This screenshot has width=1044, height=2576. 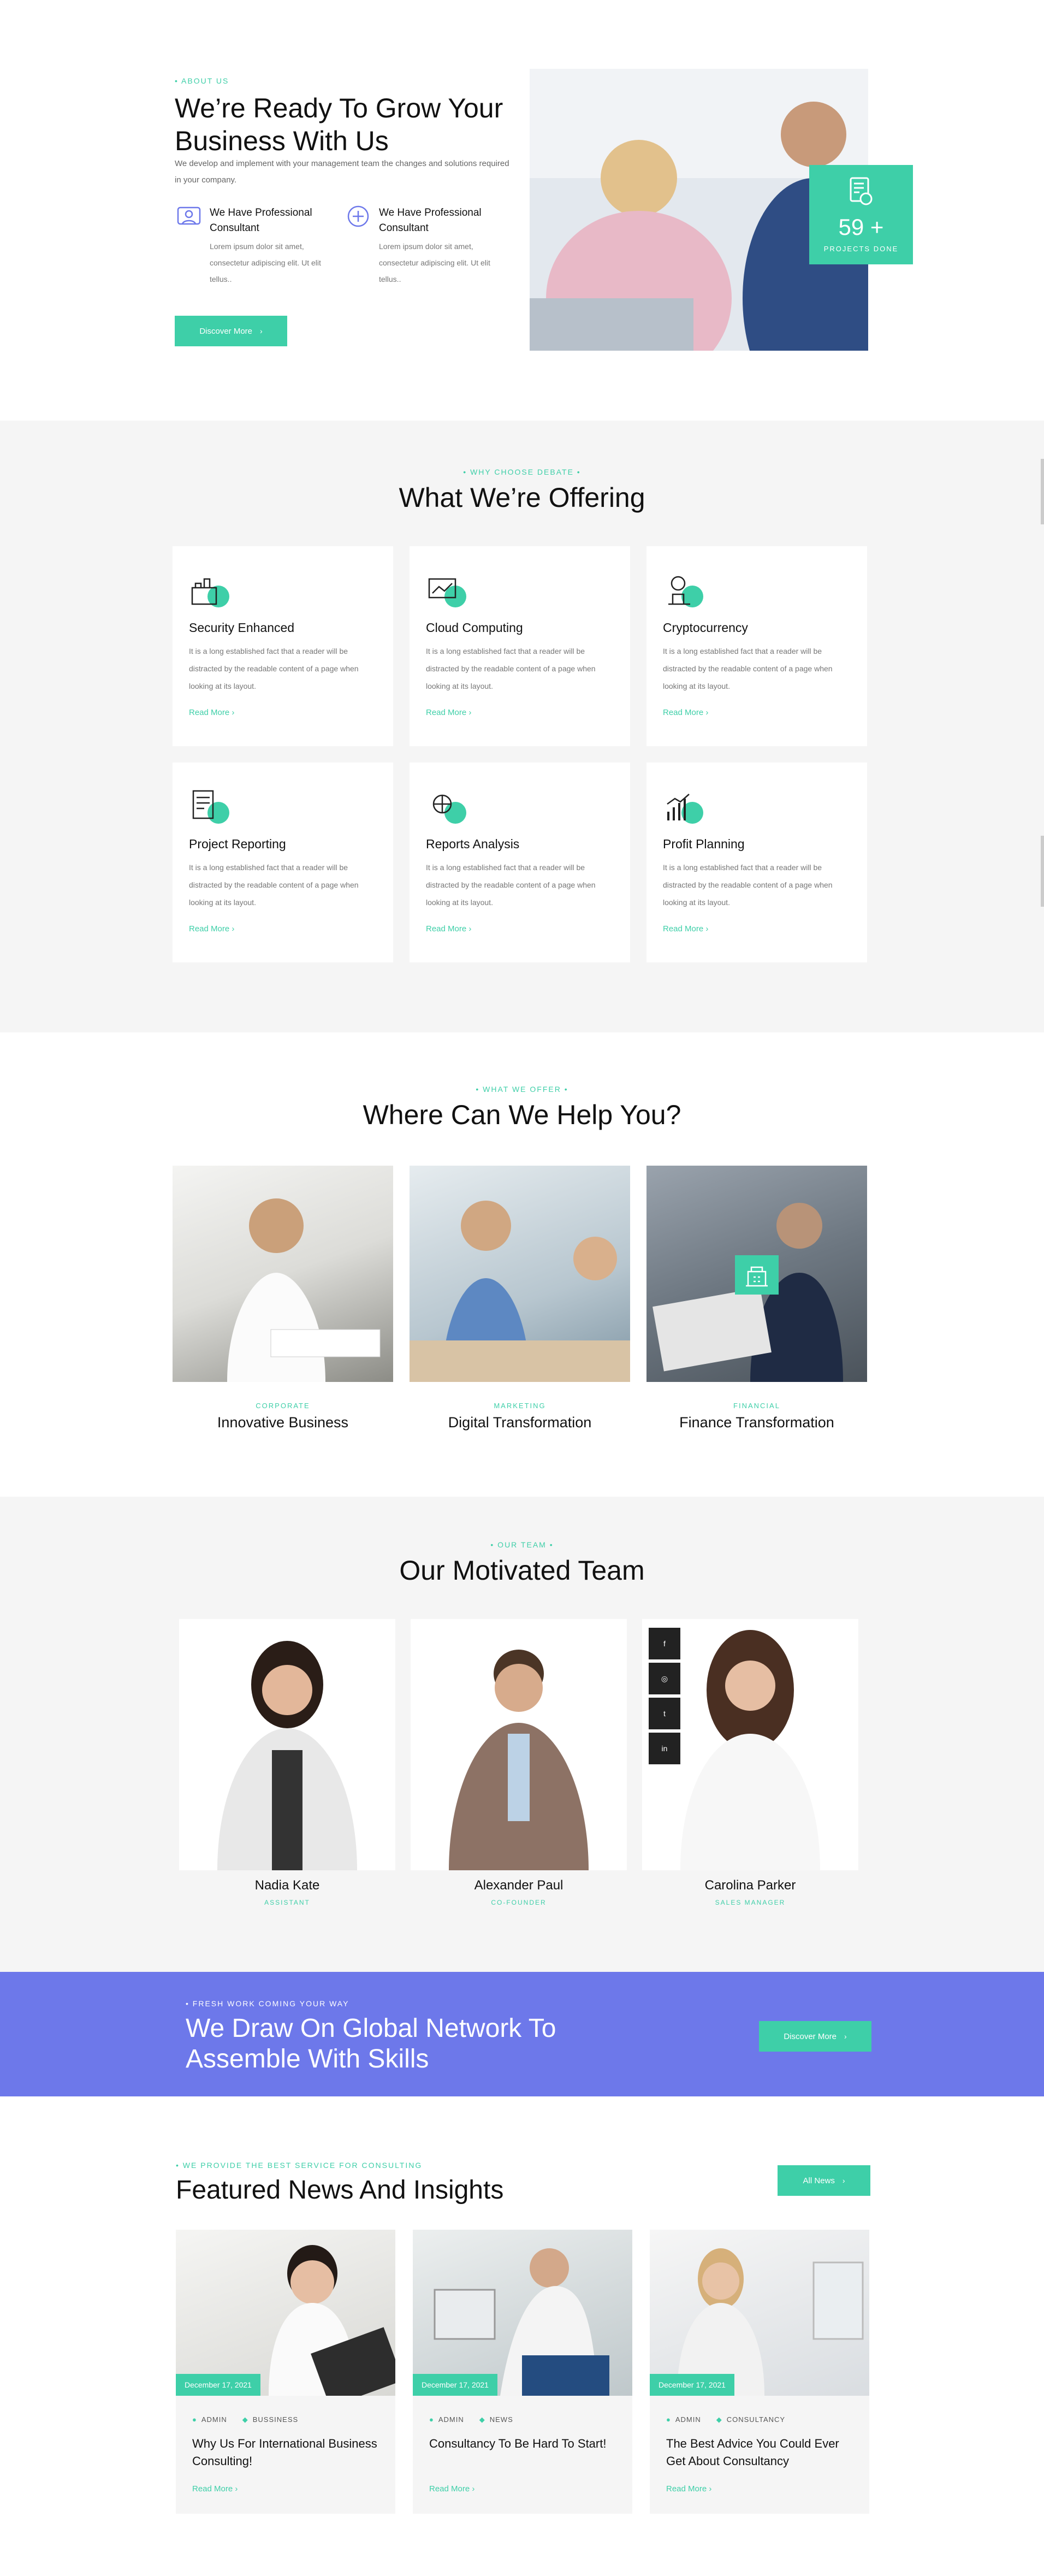 I want to click on linkedin-icon: in, so click(x=664, y=1748).